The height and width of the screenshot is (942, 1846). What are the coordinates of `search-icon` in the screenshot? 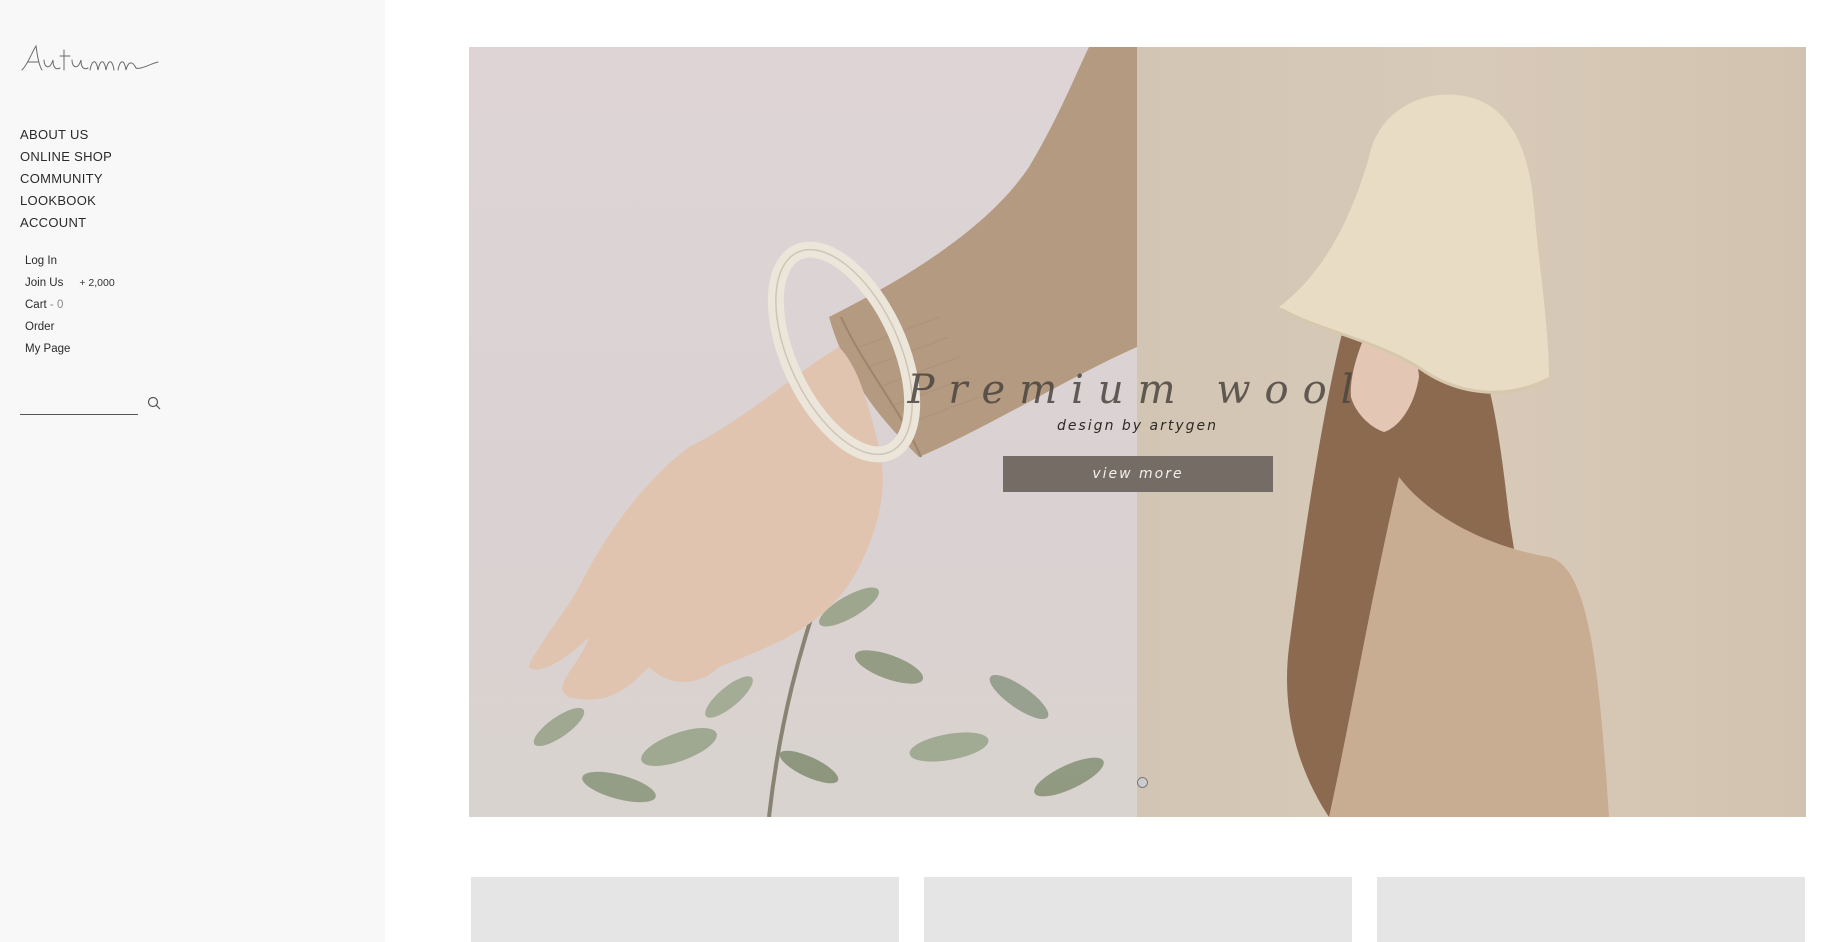 It's located at (154, 403).